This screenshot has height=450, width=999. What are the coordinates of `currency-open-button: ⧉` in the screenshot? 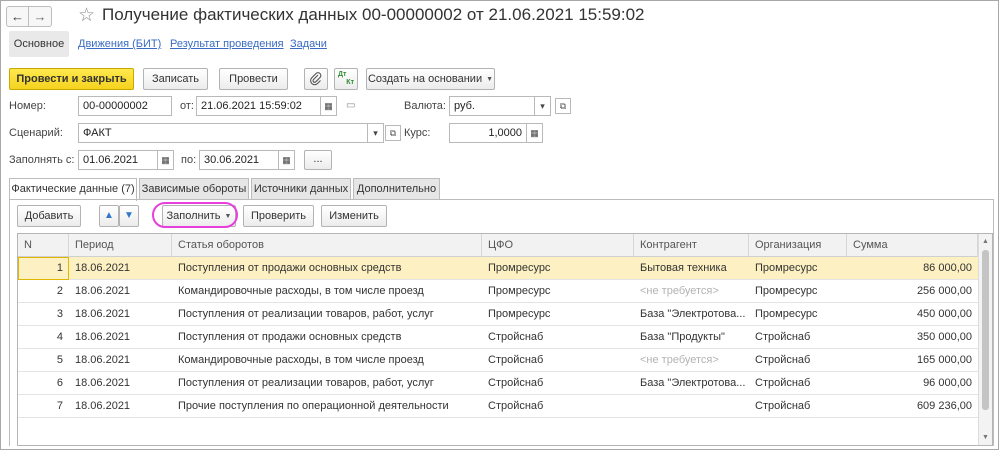 It's located at (563, 106).